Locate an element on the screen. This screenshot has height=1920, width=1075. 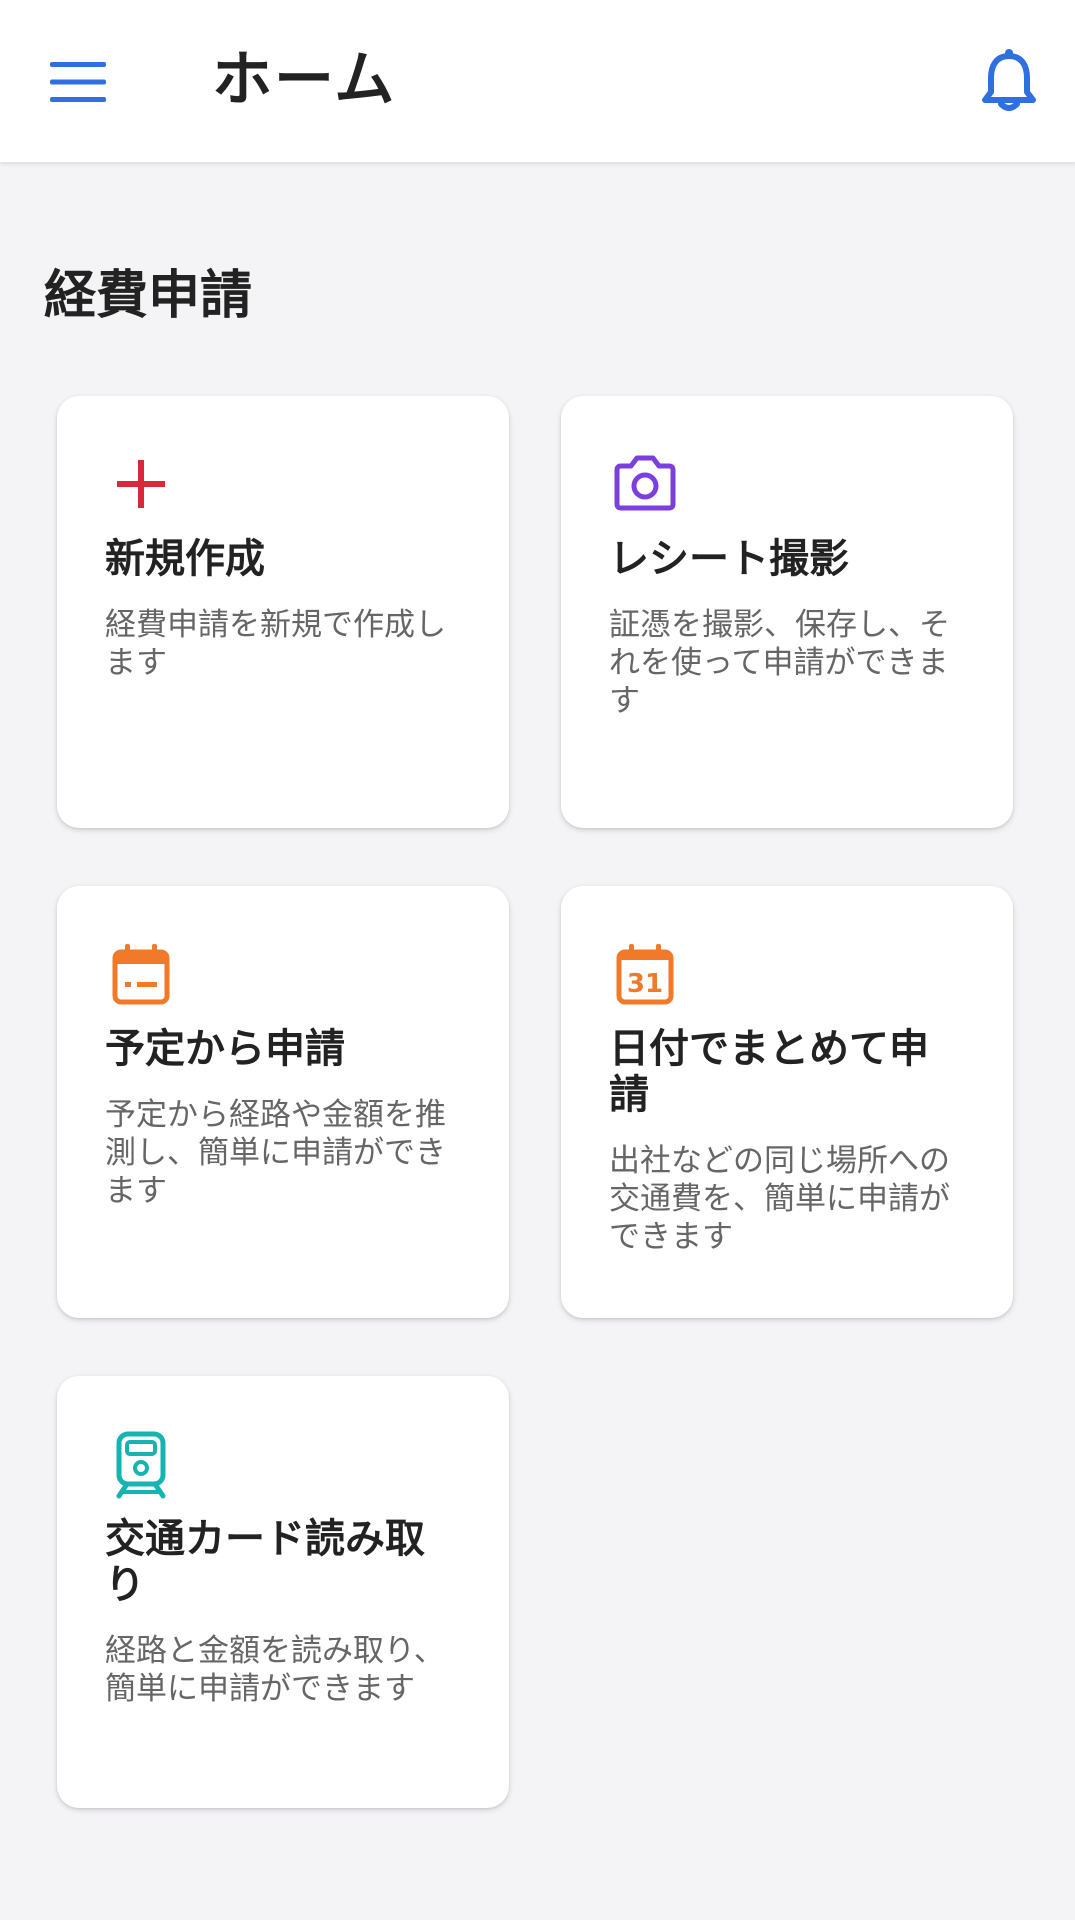
schedule-expense-card: 予定から申請 予定から経路や金額を推測し、簡単に申請ができます is located at coordinates (283, 1102).